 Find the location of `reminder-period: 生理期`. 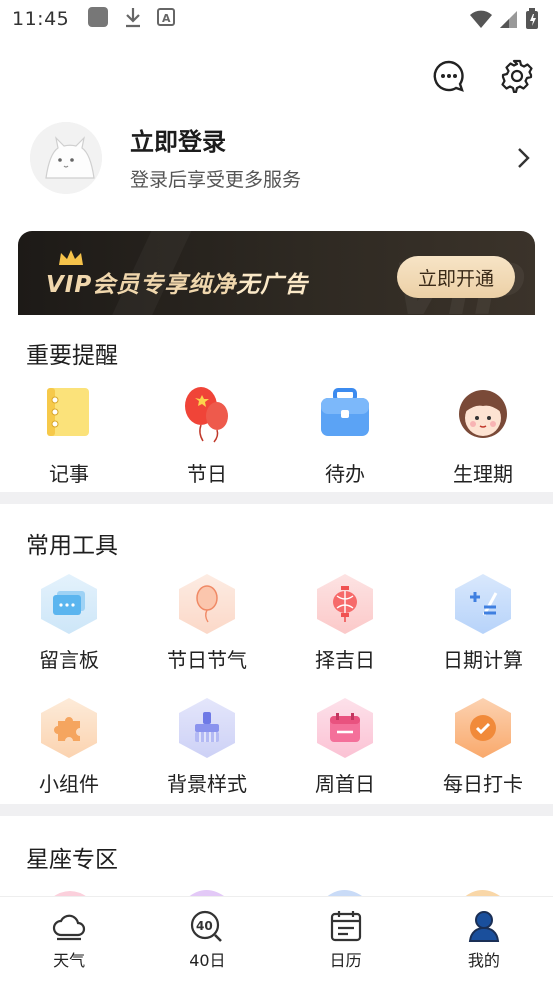

reminder-period: 生理期 is located at coordinates (483, 435).